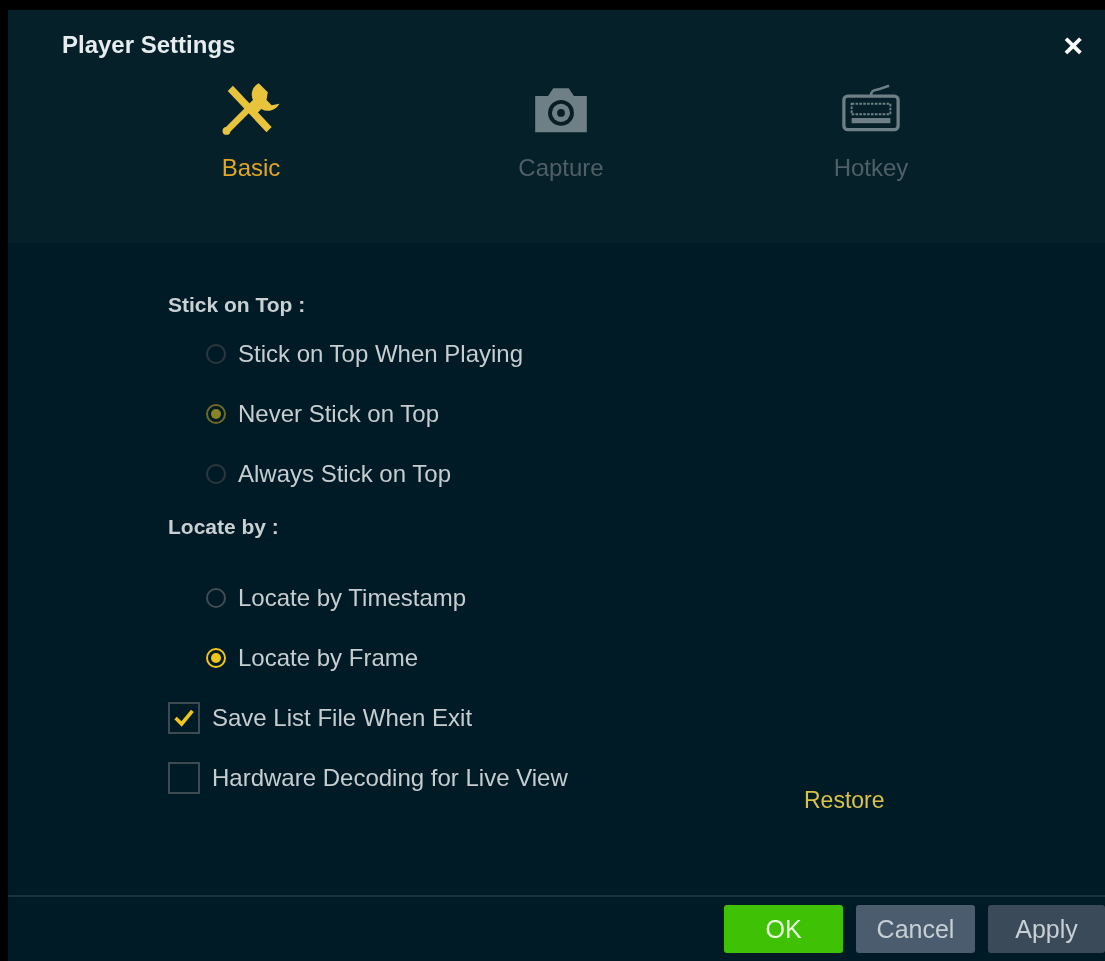 The width and height of the screenshot is (1105, 961). Describe the element at coordinates (352, 598) in the screenshot. I see `option-label: Locate by Timestamp` at that location.